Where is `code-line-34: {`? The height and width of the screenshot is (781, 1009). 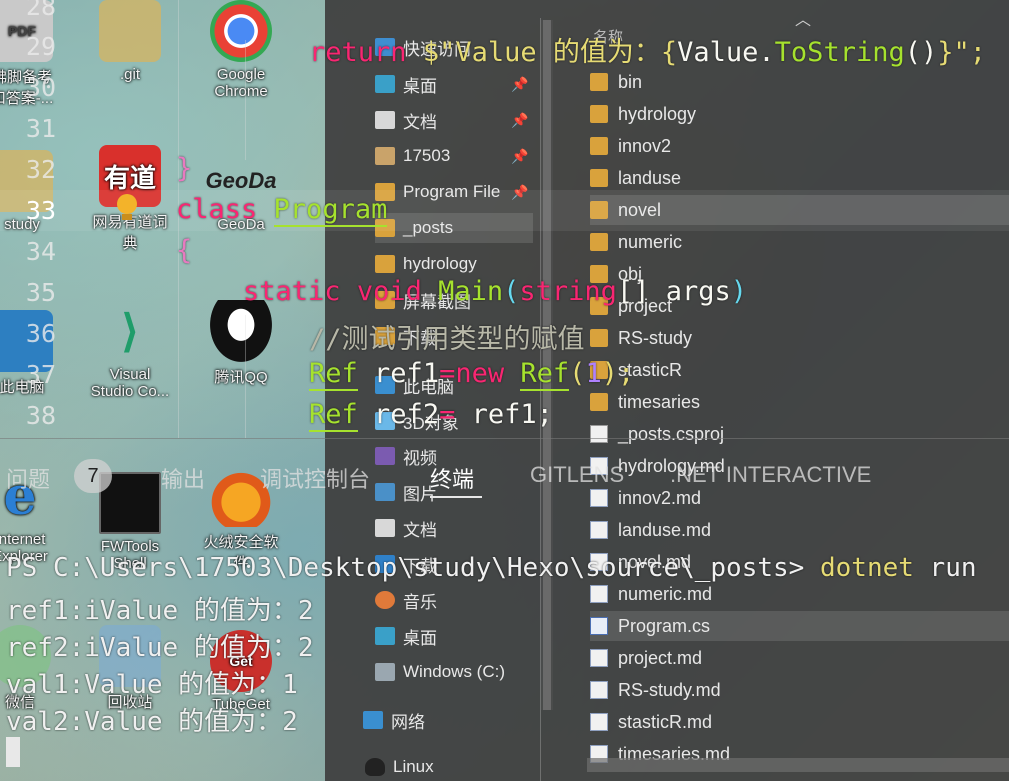
code-line-34: { is located at coordinates (184, 250).